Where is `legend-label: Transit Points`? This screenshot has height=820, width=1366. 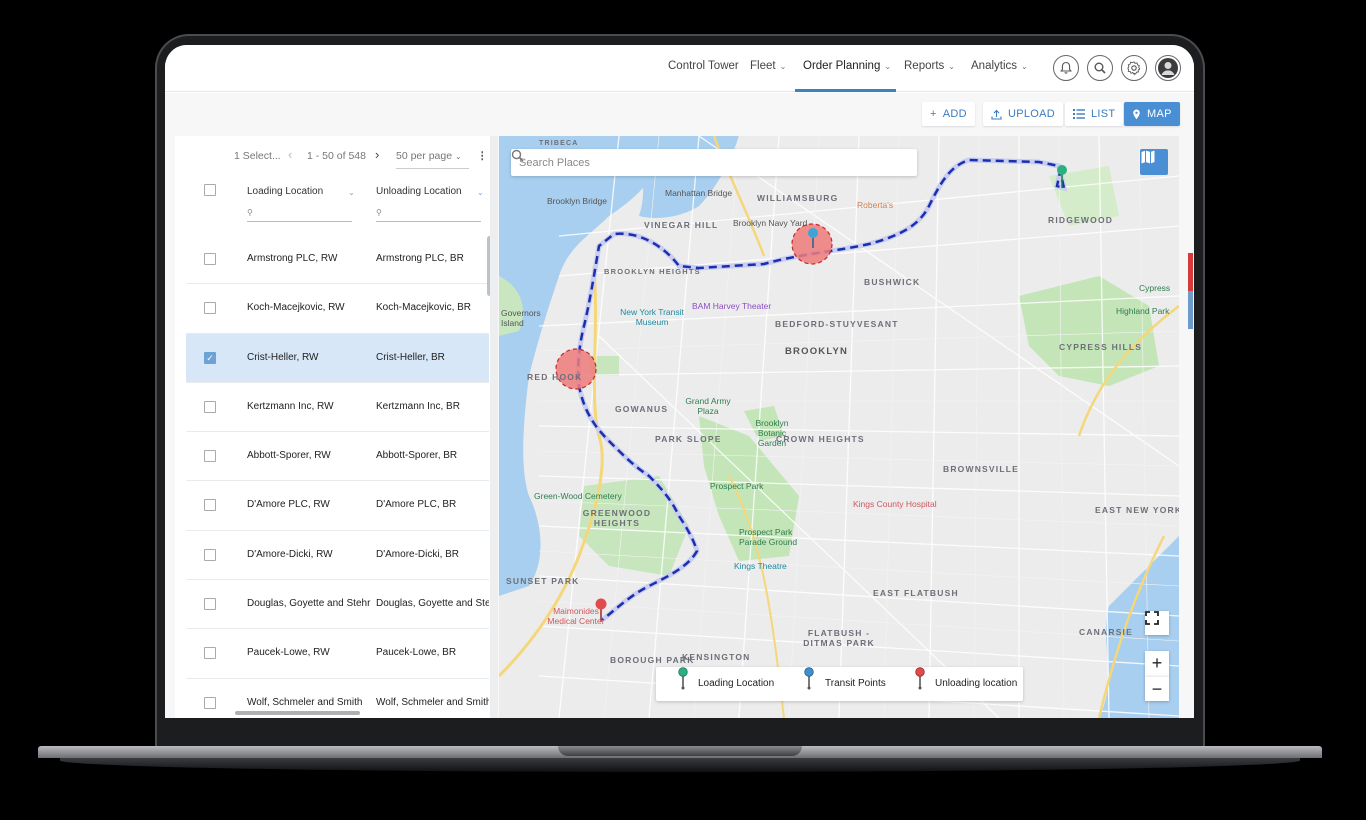
legend-label: Transit Points is located at coordinates (855, 683).